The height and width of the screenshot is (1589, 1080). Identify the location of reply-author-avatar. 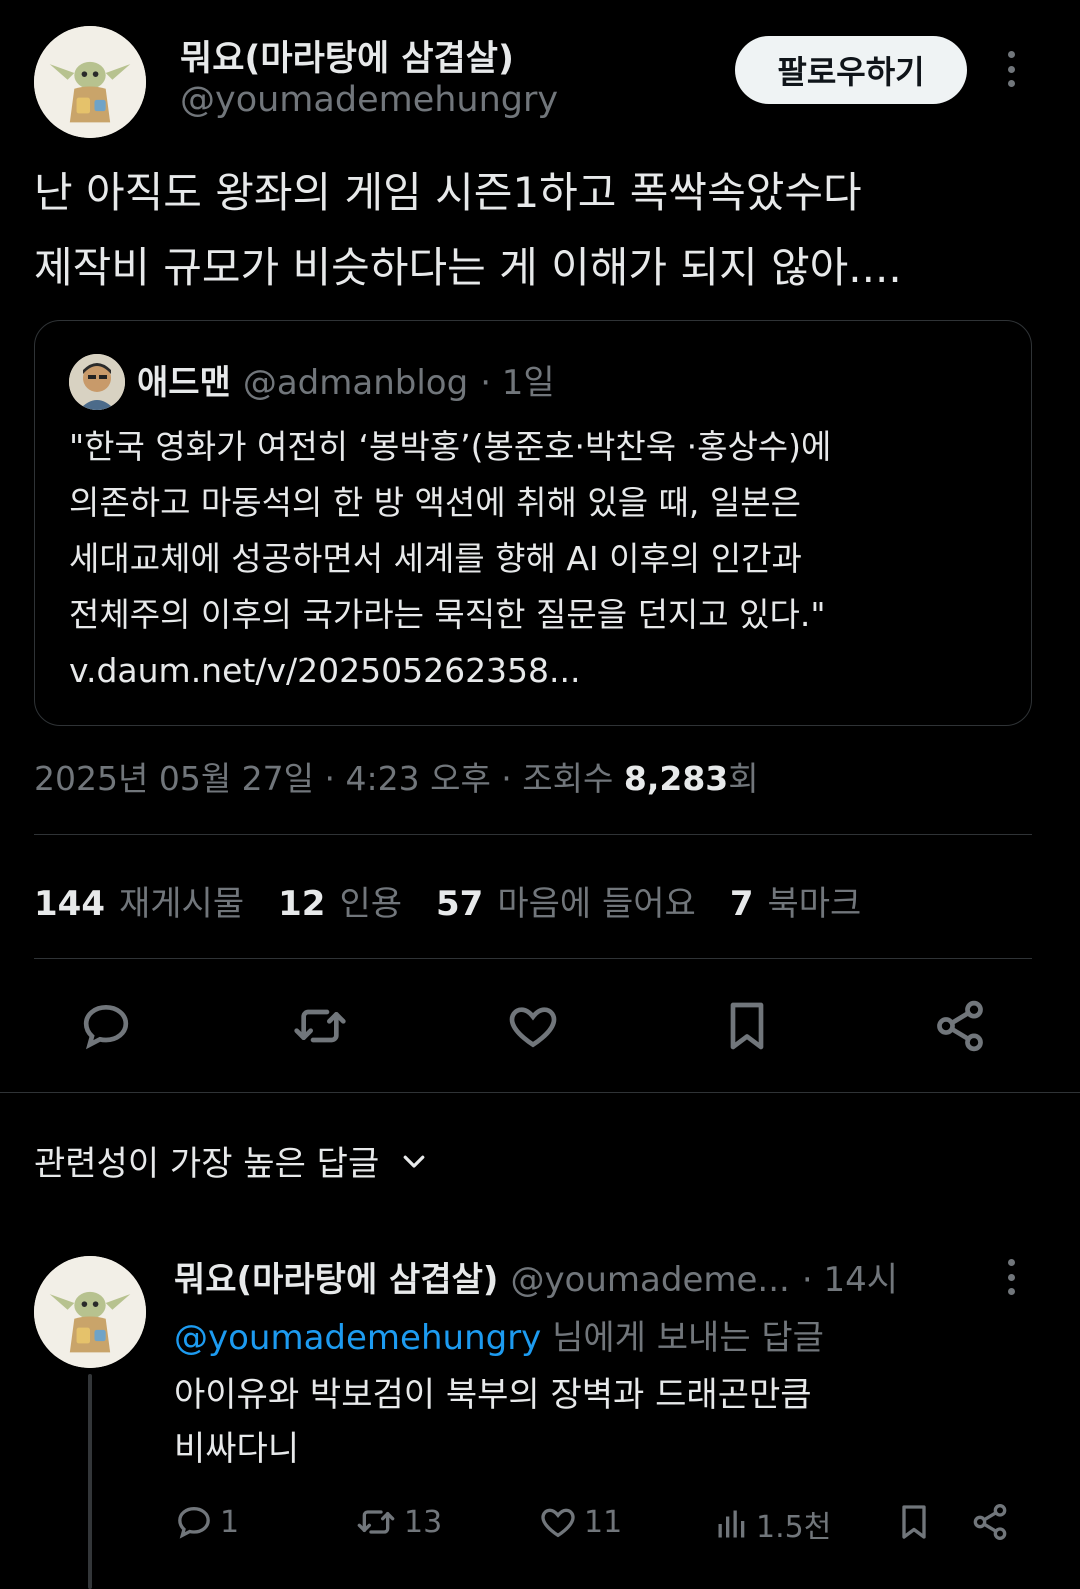
(90, 1312).